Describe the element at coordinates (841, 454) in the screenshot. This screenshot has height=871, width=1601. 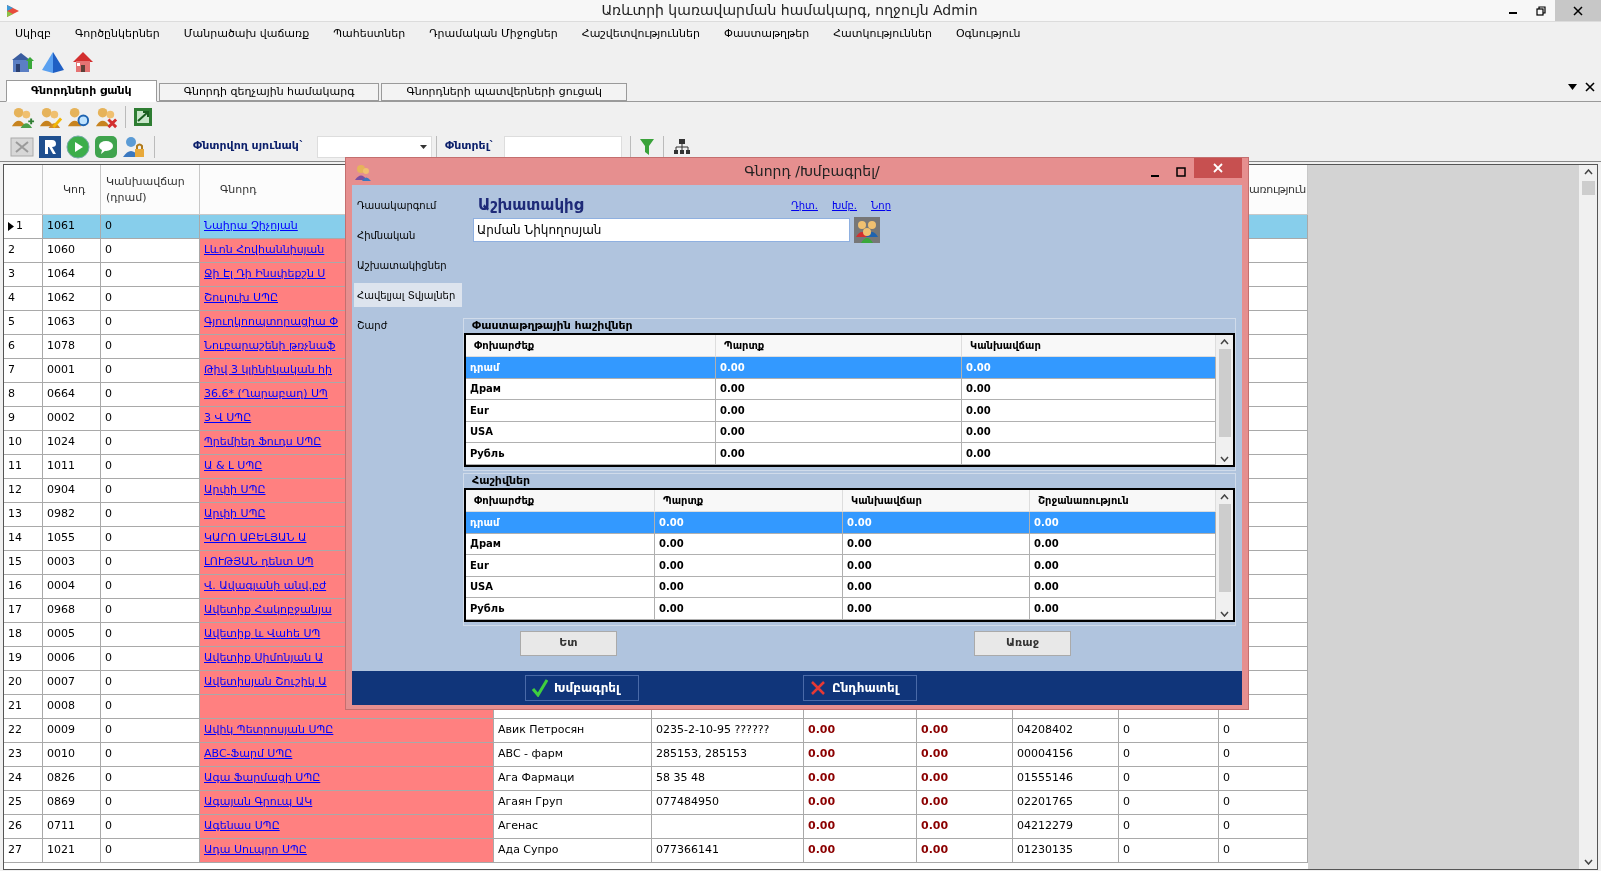
I see `table-row: Рубль 0.00 0.00` at that location.